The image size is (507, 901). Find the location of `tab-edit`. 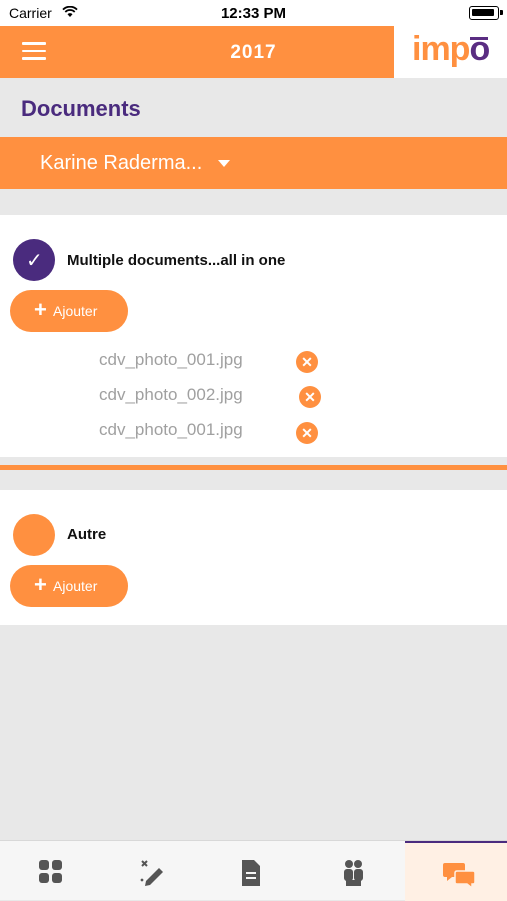

tab-edit is located at coordinates (151, 871).